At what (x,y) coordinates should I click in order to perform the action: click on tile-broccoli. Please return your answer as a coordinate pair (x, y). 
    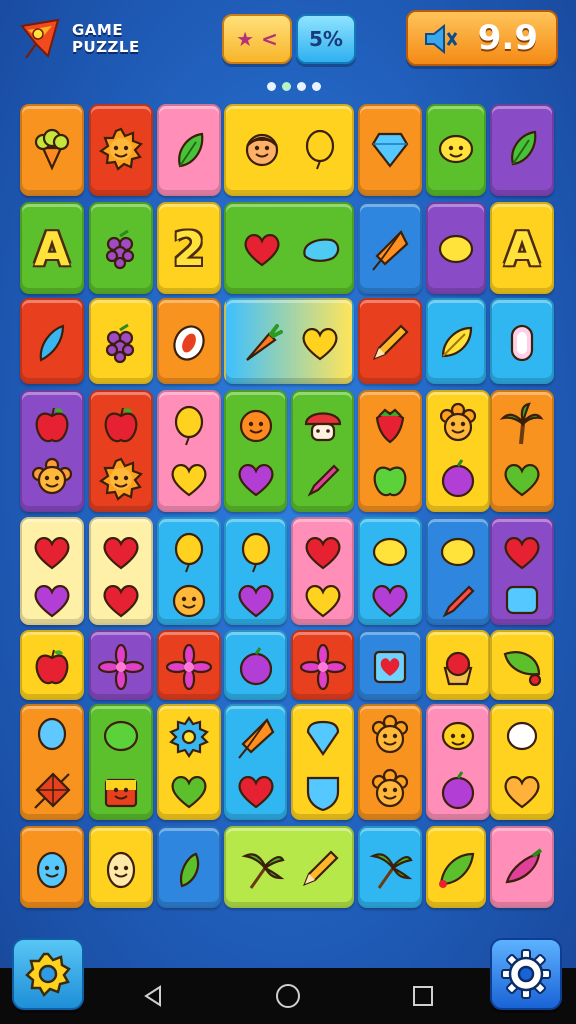
    Looking at the image, I should click on (52, 150).